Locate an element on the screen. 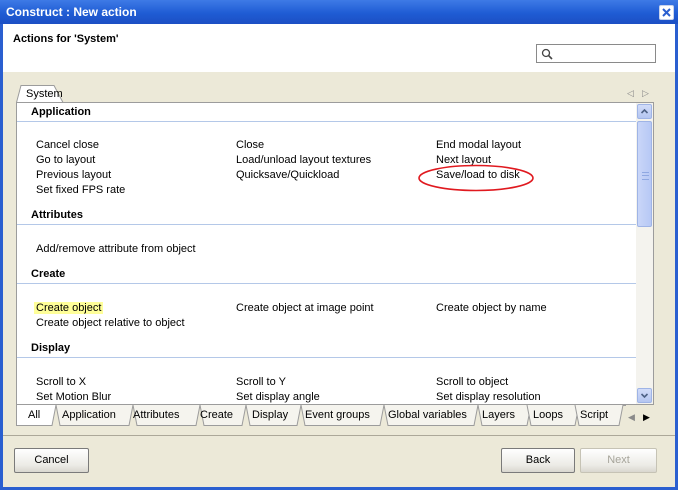  tab-application: Application is located at coordinates (89, 415).